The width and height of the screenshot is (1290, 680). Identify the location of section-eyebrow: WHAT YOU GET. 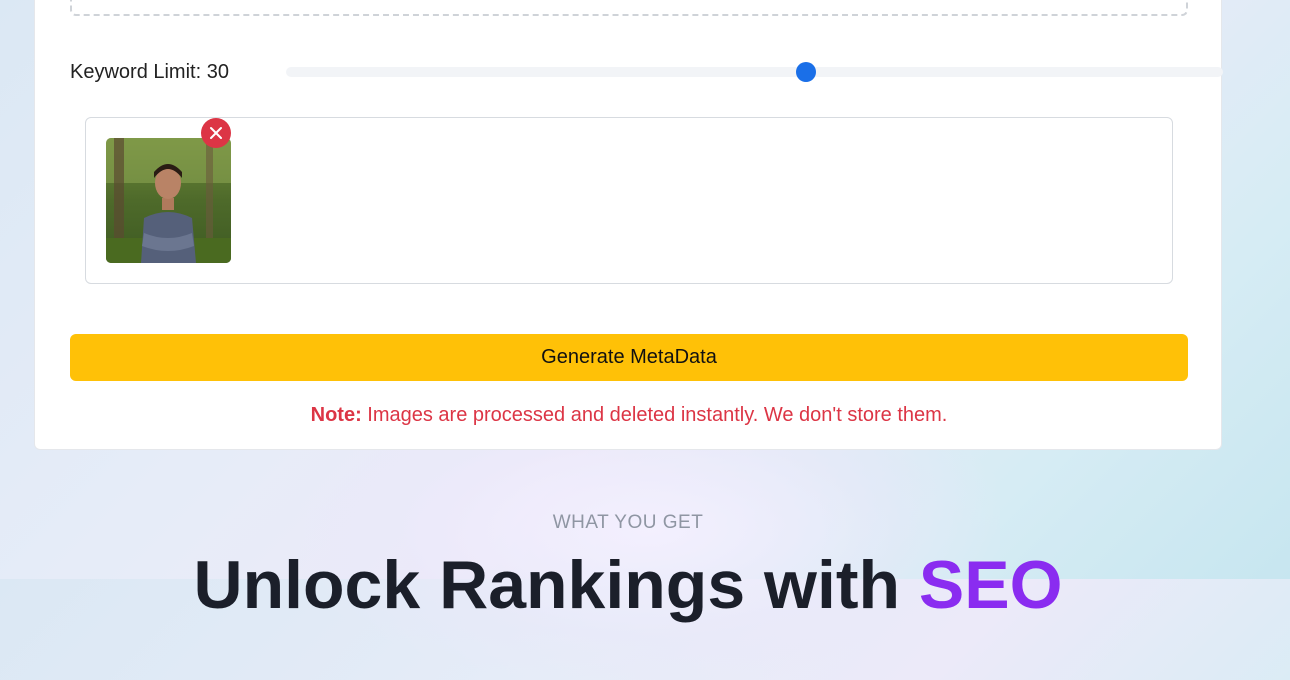
(628, 522).